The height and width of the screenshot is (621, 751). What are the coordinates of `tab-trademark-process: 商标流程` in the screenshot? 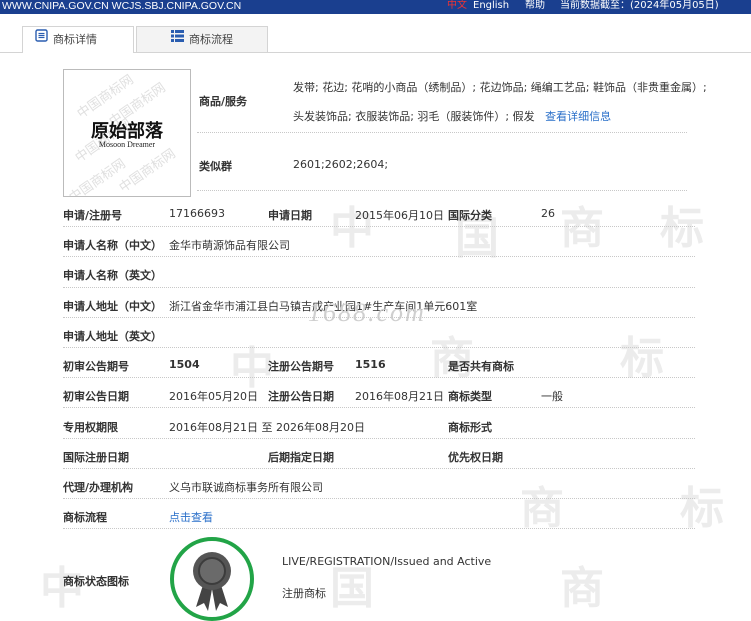 It's located at (202, 39).